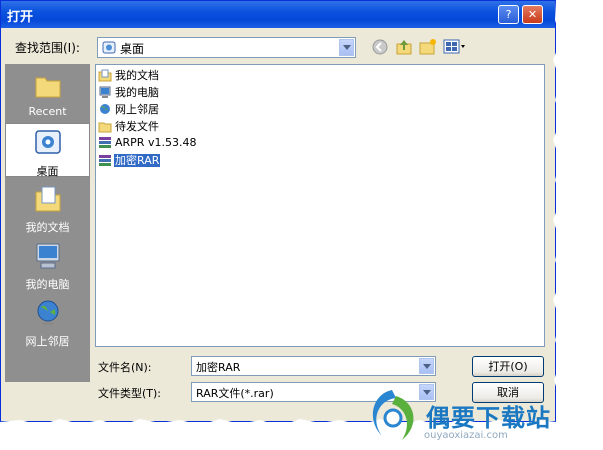 This screenshot has width=603, height=450. I want to click on watermark-text: 偶要下载站, so click(488, 418).